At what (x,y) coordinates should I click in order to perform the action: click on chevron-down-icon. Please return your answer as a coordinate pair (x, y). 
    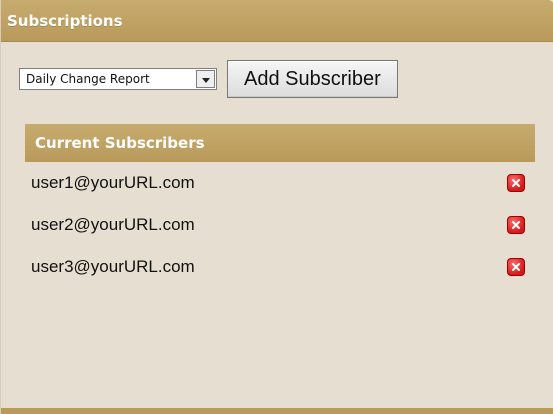
    Looking at the image, I should click on (205, 80).